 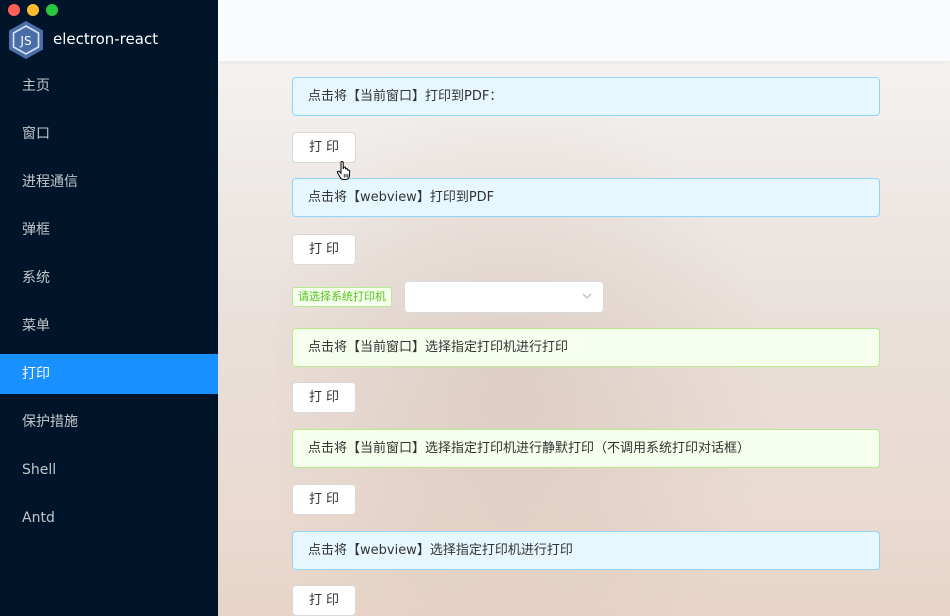 What do you see at coordinates (14, 10) in the screenshot?
I see `close-window-button` at bounding box center [14, 10].